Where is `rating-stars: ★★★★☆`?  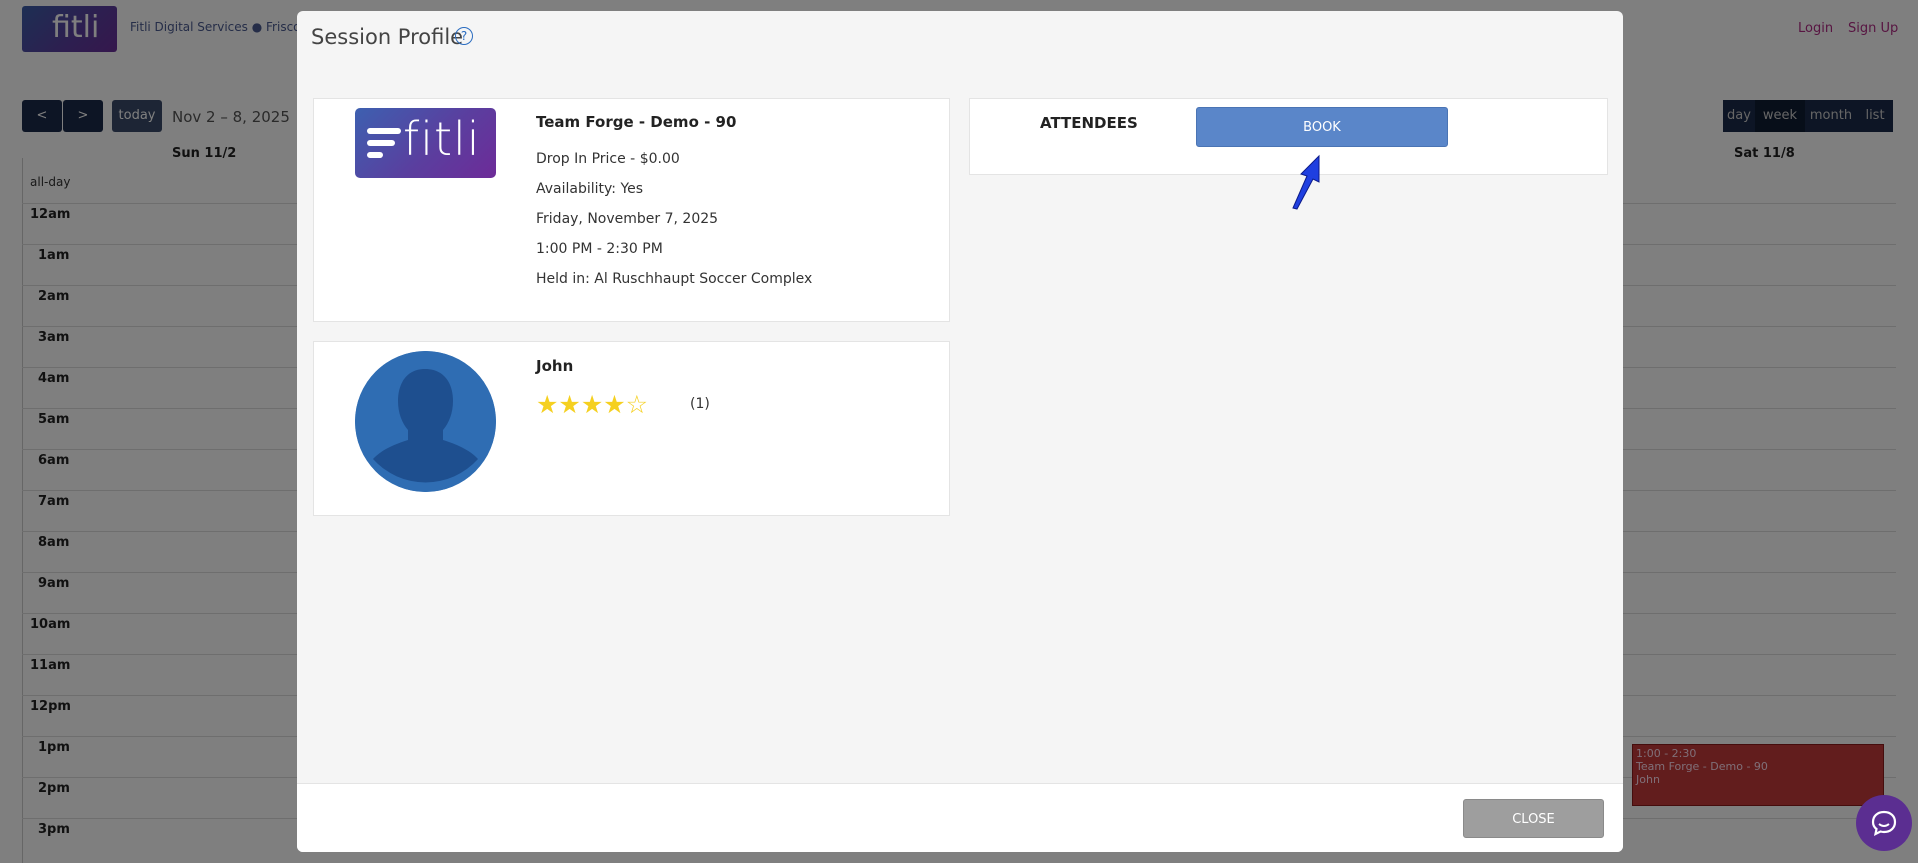
rating-stars: ★★★★☆ is located at coordinates (592, 404).